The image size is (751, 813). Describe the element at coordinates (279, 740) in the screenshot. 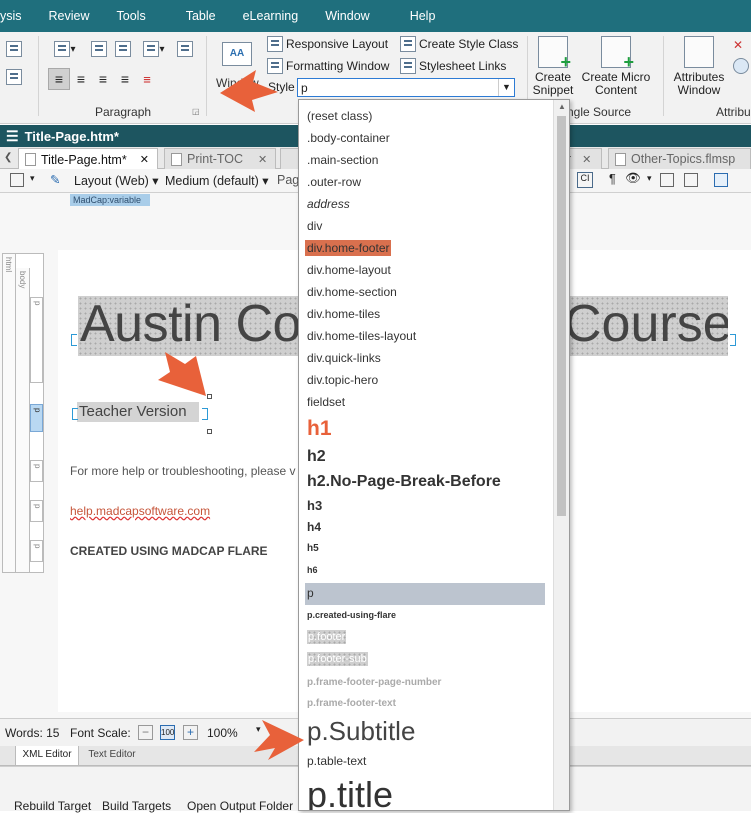

I see `annotation-arrow-subtitle` at that location.